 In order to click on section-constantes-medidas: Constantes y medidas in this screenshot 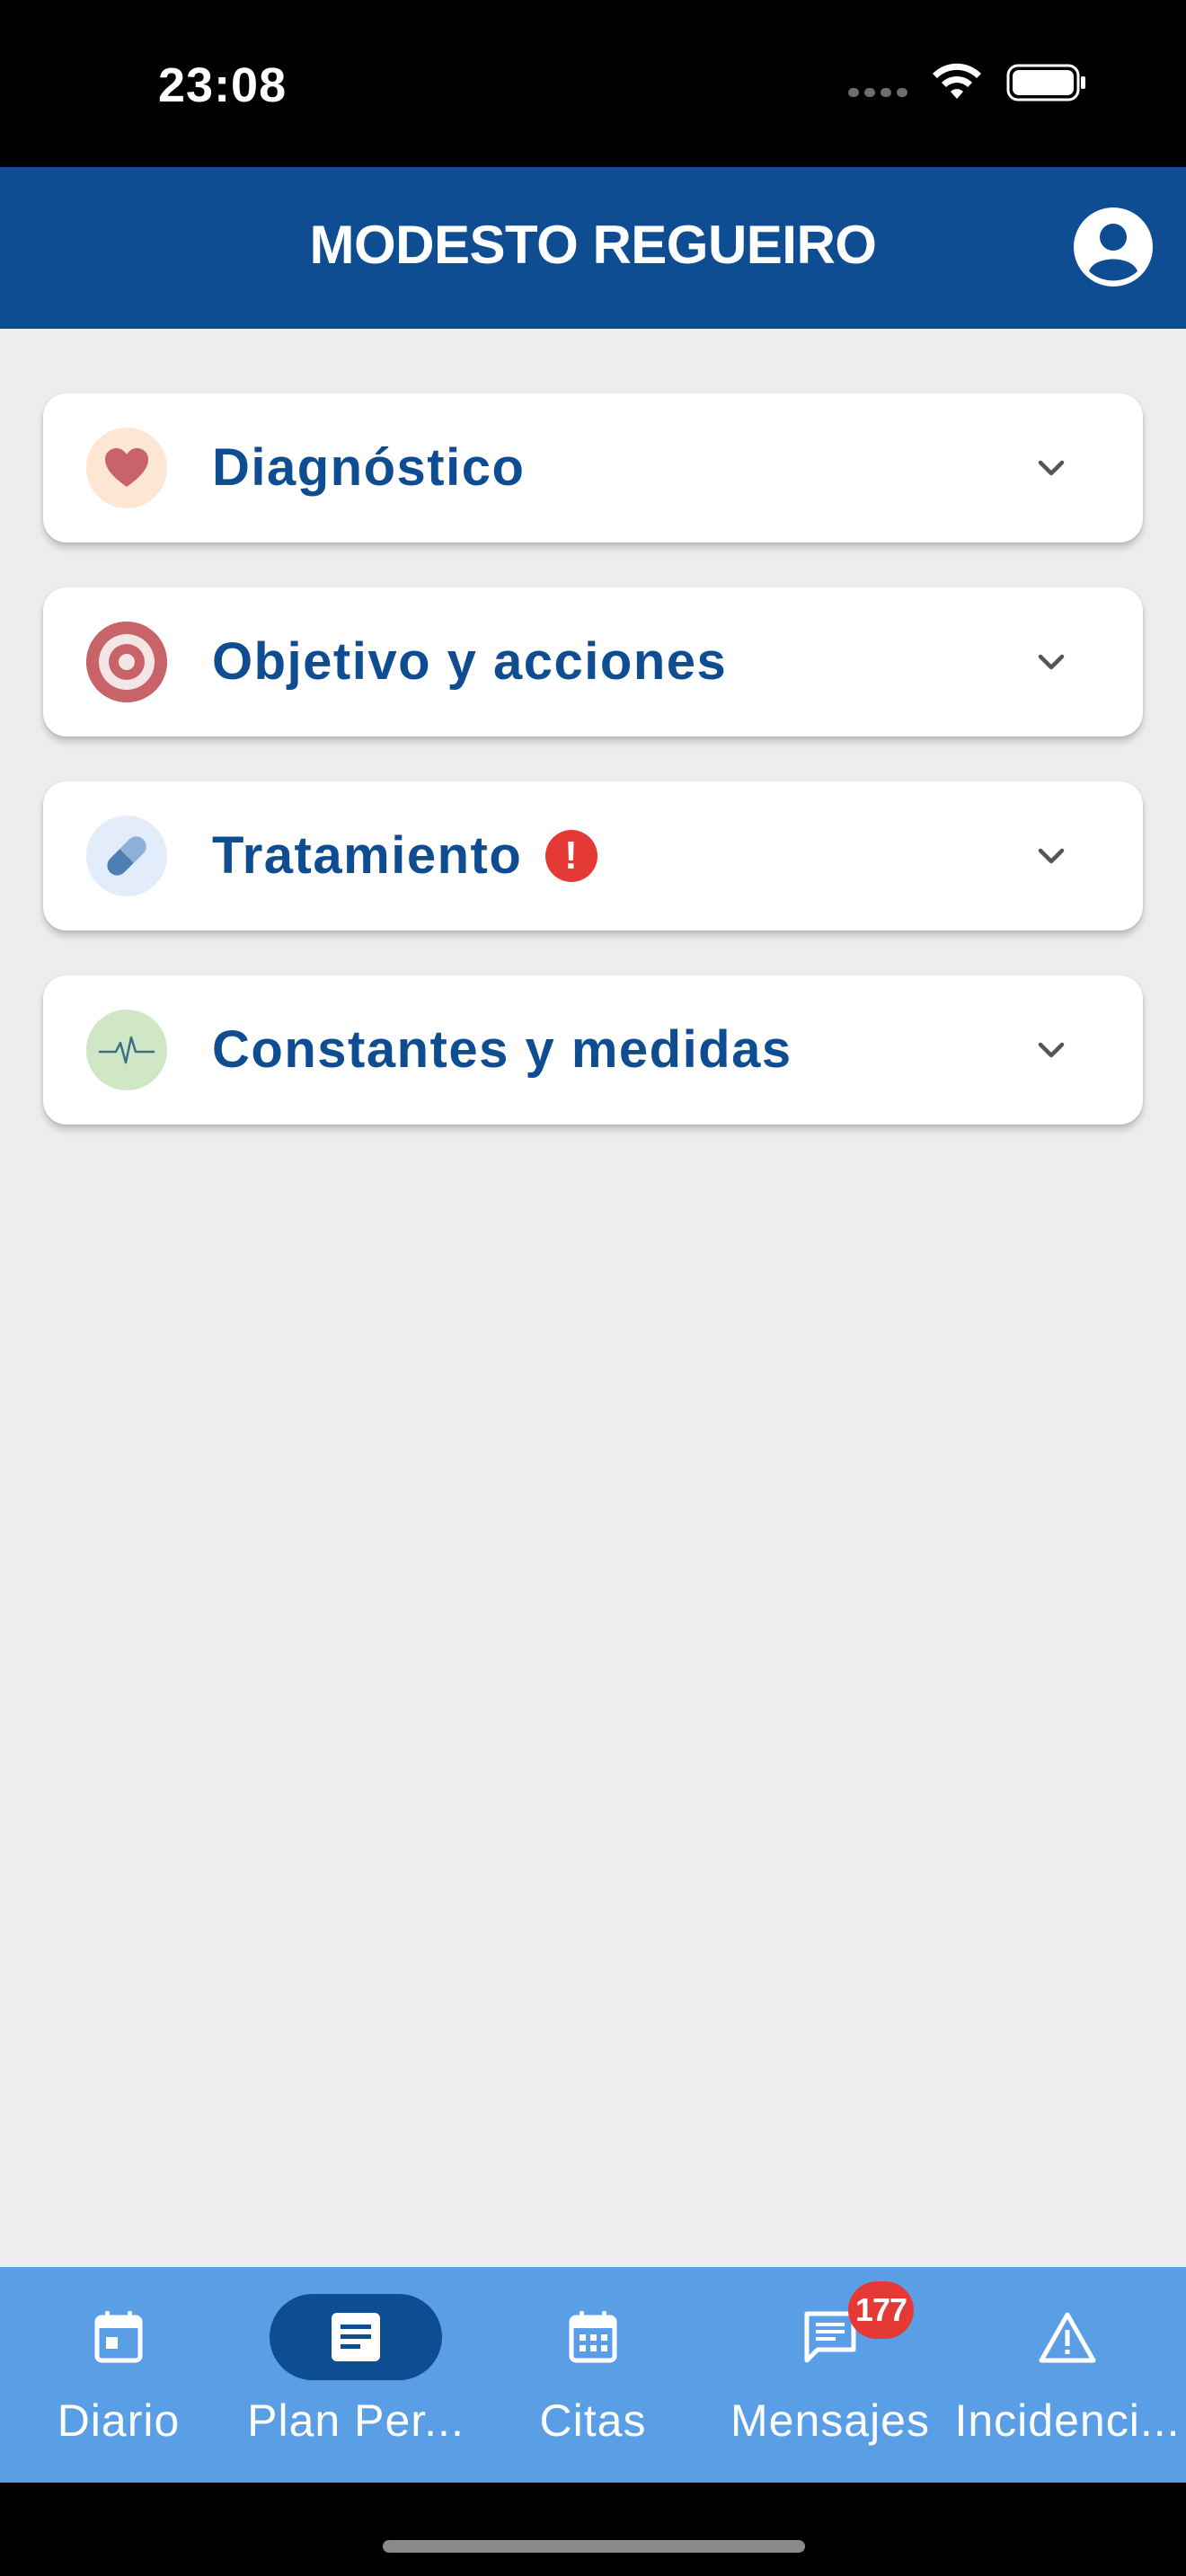, I will do `click(593, 1050)`.